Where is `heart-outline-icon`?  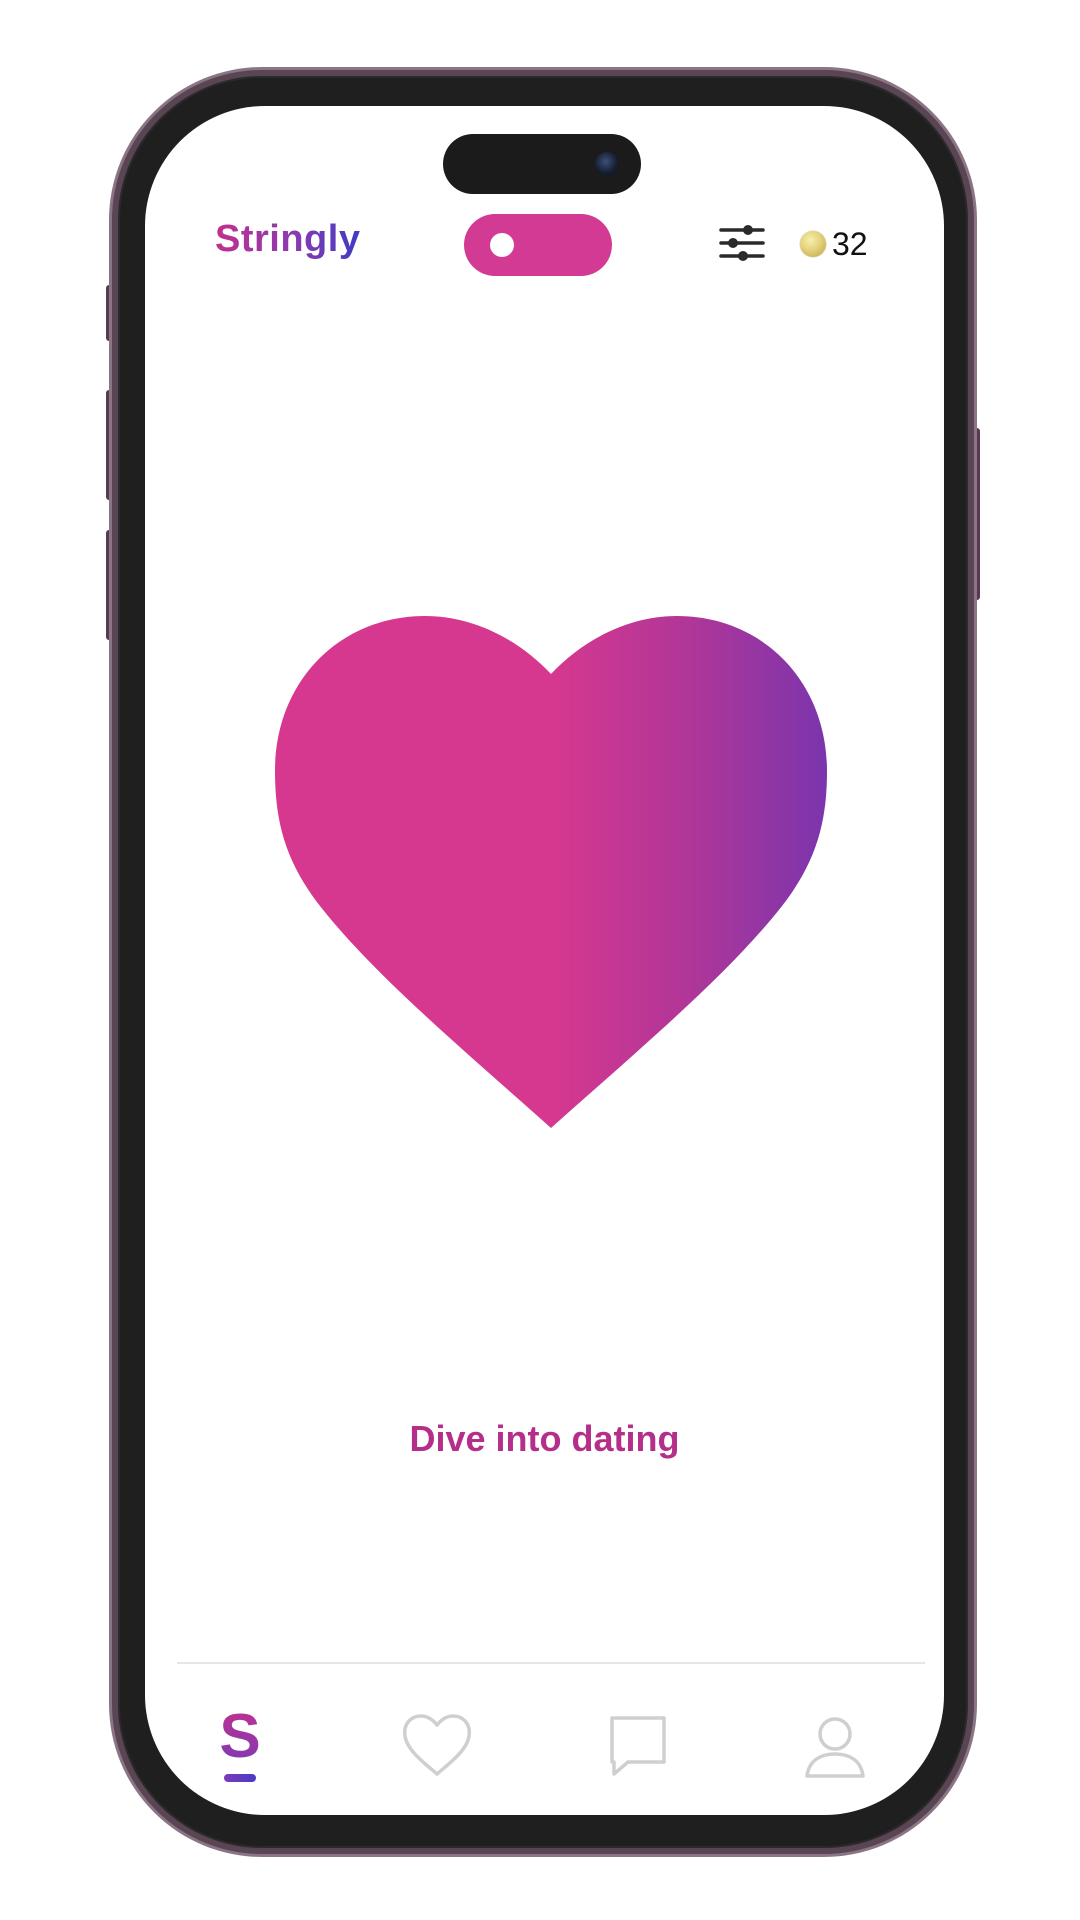 heart-outline-icon is located at coordinates (437, 1745).